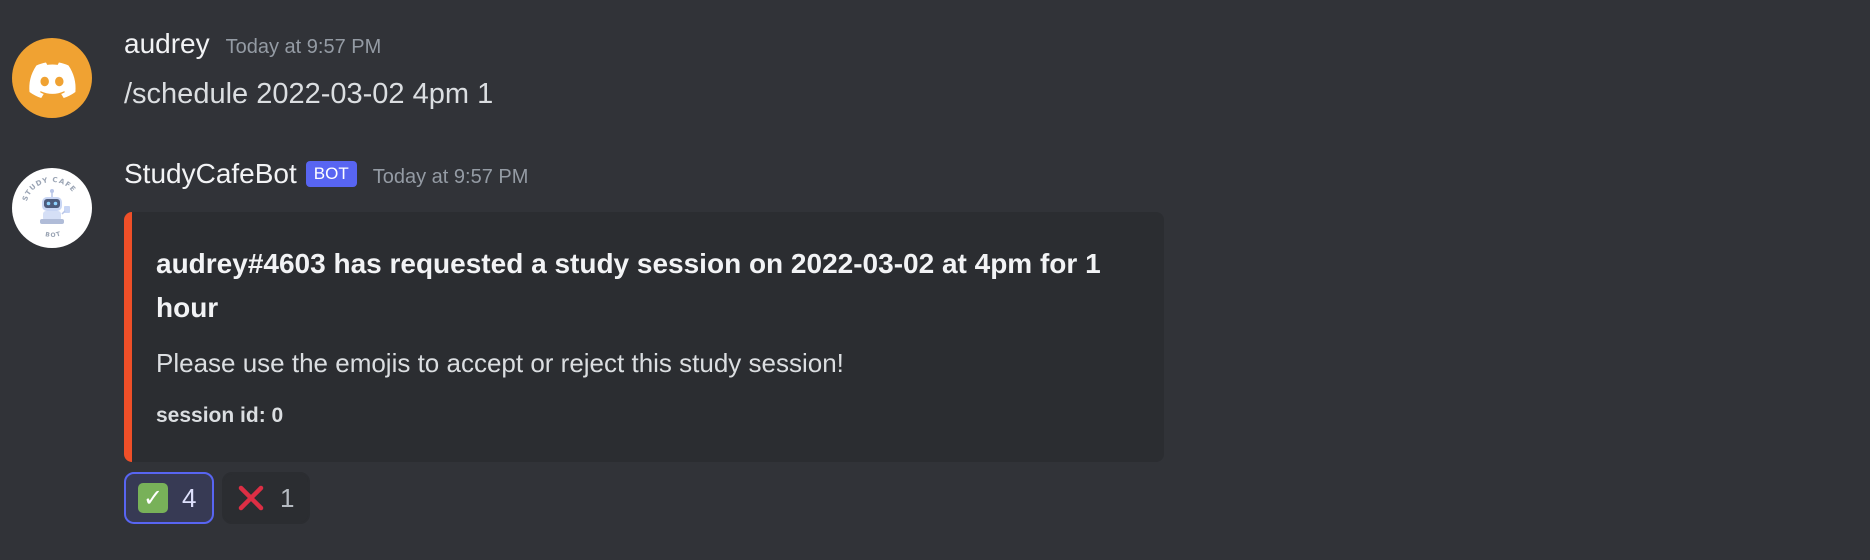  I want to click on reactions: ✓ 4 1, so click(217, 498).